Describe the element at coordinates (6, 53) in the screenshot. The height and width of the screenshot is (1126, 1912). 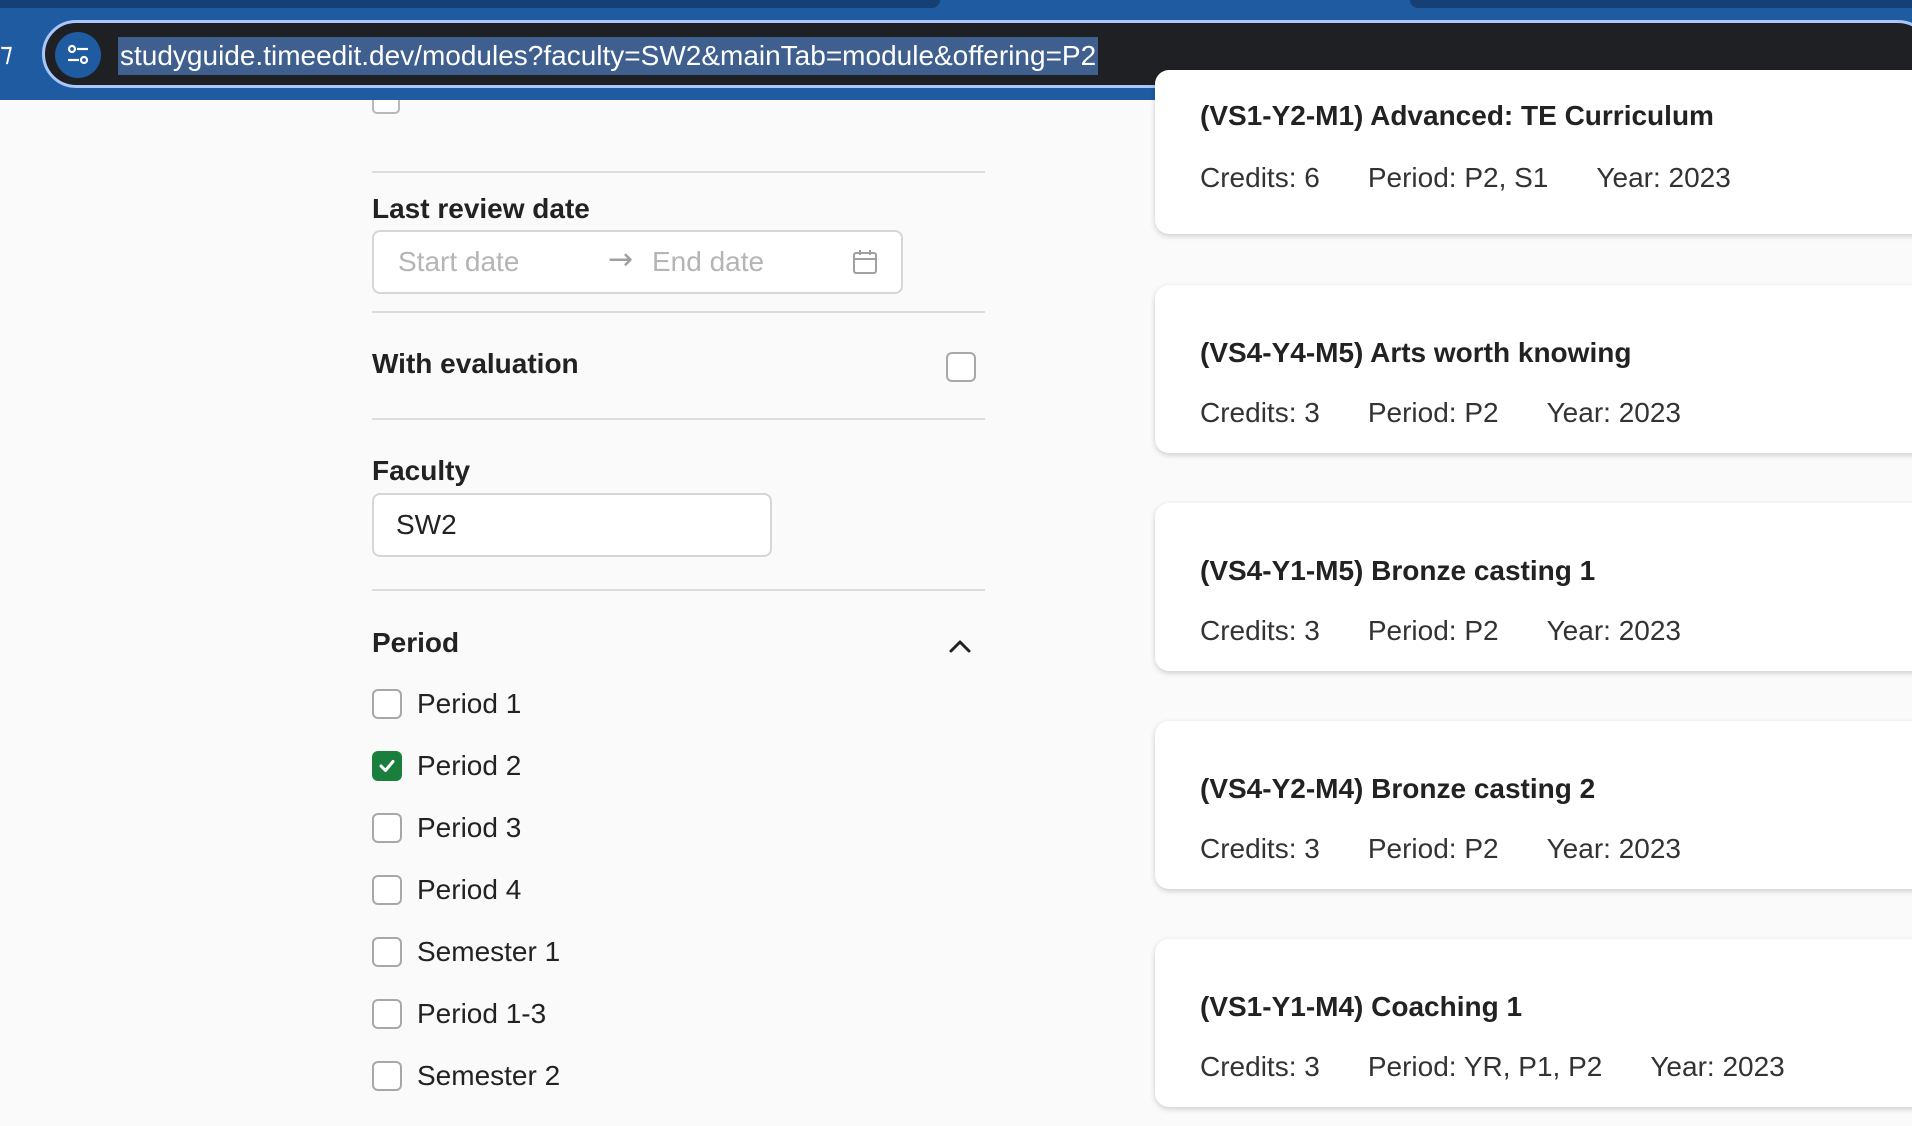
I see `back-icon: ⁊` at that location.